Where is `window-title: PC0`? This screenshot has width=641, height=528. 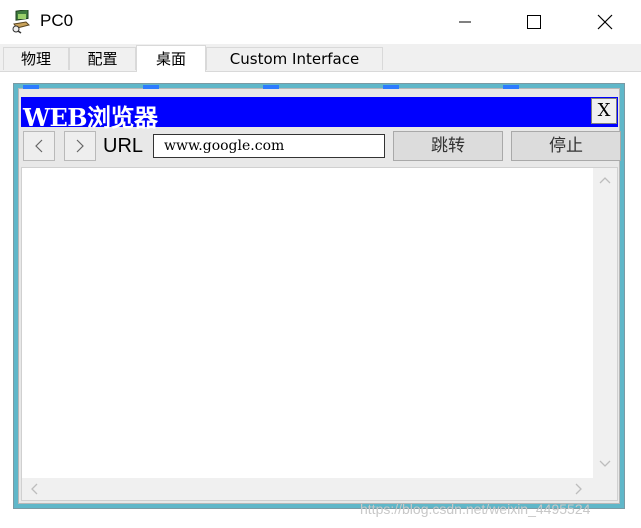
window-title: PC0 is located at coordinates (57, 20).